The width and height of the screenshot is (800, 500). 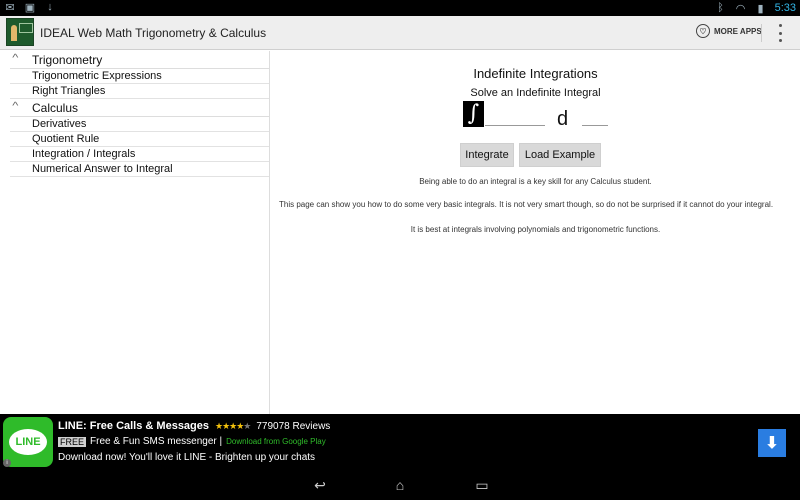 I want to click on download-arrow-icon: ⬇, so click(x=772, y=443).